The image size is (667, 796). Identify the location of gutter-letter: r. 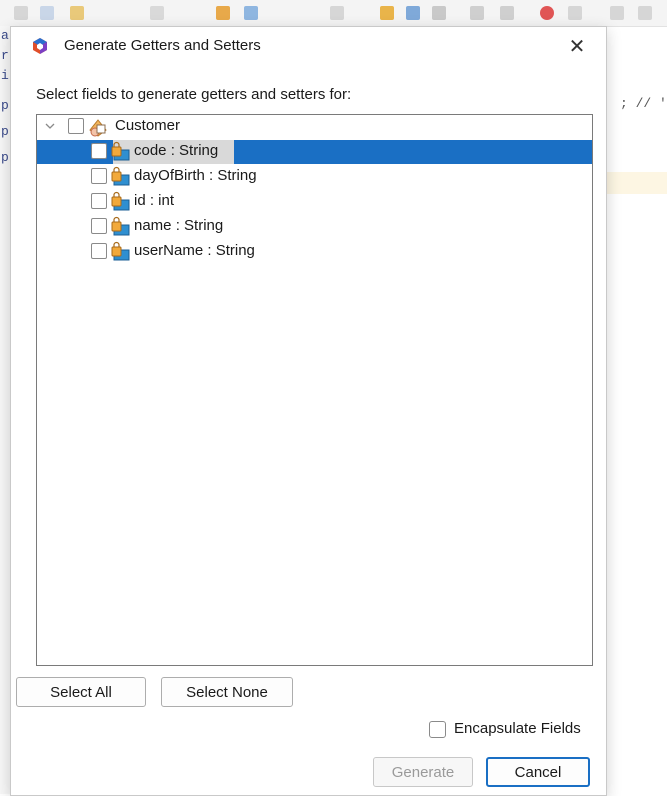
(5, 55).